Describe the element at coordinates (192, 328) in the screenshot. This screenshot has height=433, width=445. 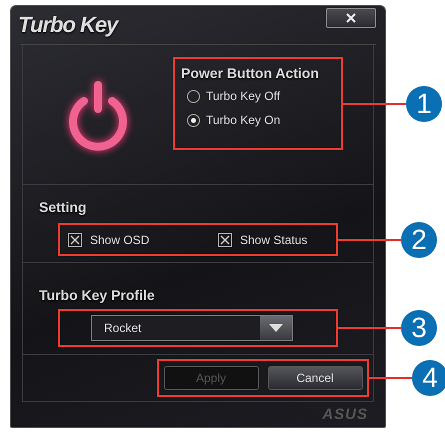
I see `profile-dropdown: Rocket` at that location.